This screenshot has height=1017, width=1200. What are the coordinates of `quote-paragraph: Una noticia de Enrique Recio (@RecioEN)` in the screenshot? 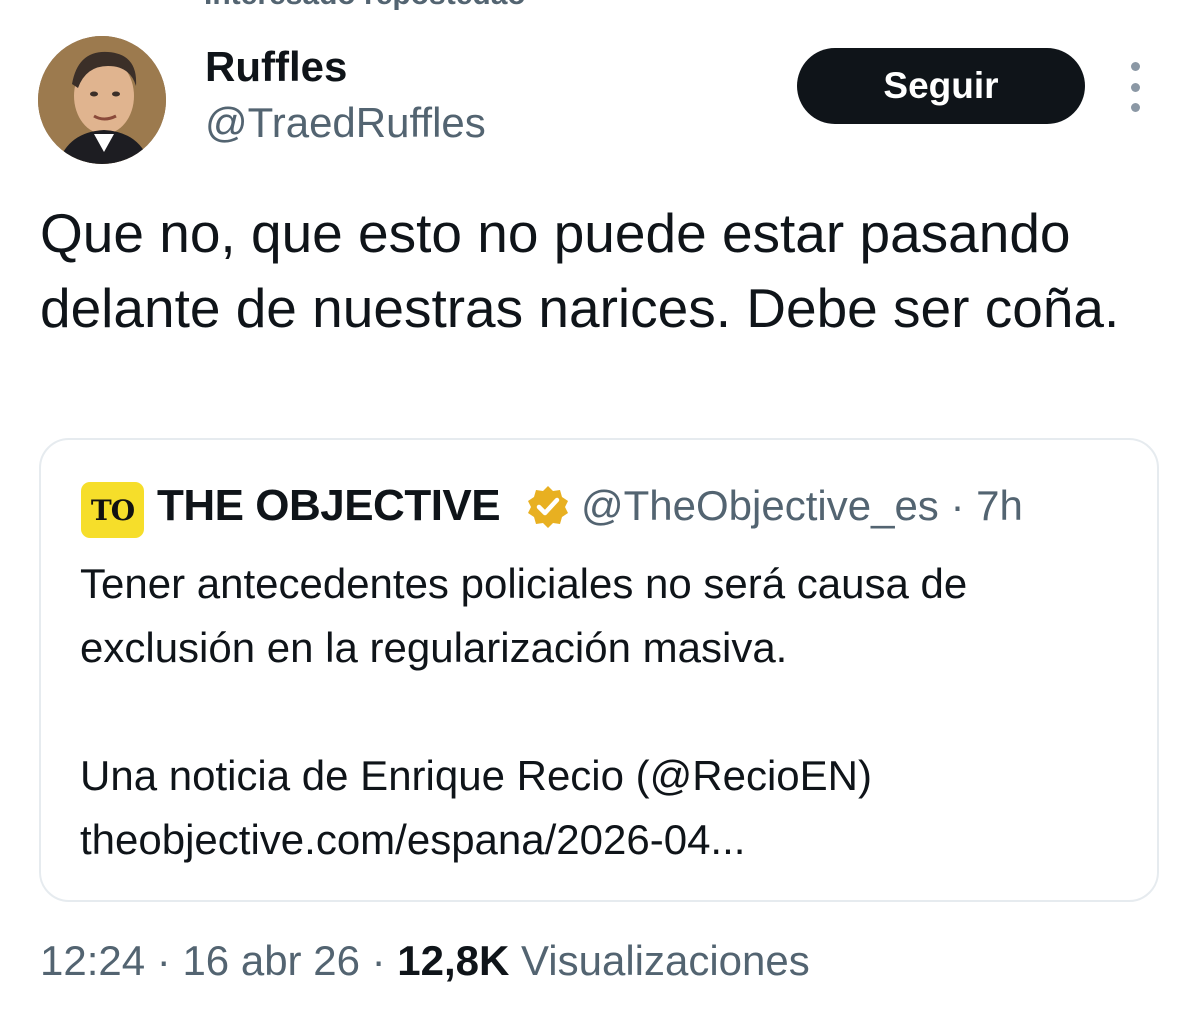 It's located at (476, 775).